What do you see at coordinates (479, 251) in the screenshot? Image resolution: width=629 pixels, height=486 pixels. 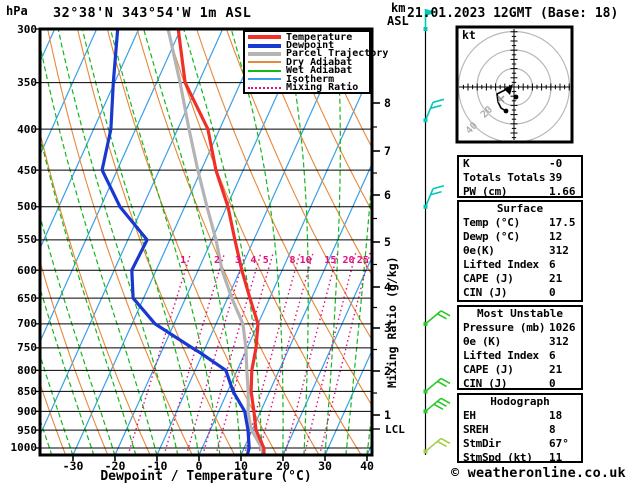 I see `panel-row-label: θe(K)` at bounding box center [479, 251].